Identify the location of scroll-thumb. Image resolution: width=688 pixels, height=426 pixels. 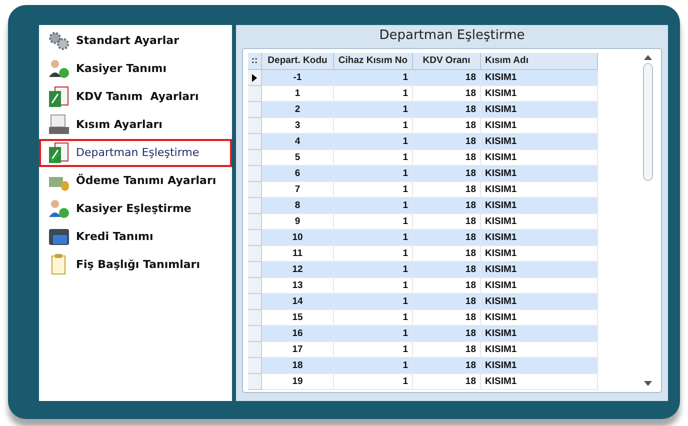
(648, 122).